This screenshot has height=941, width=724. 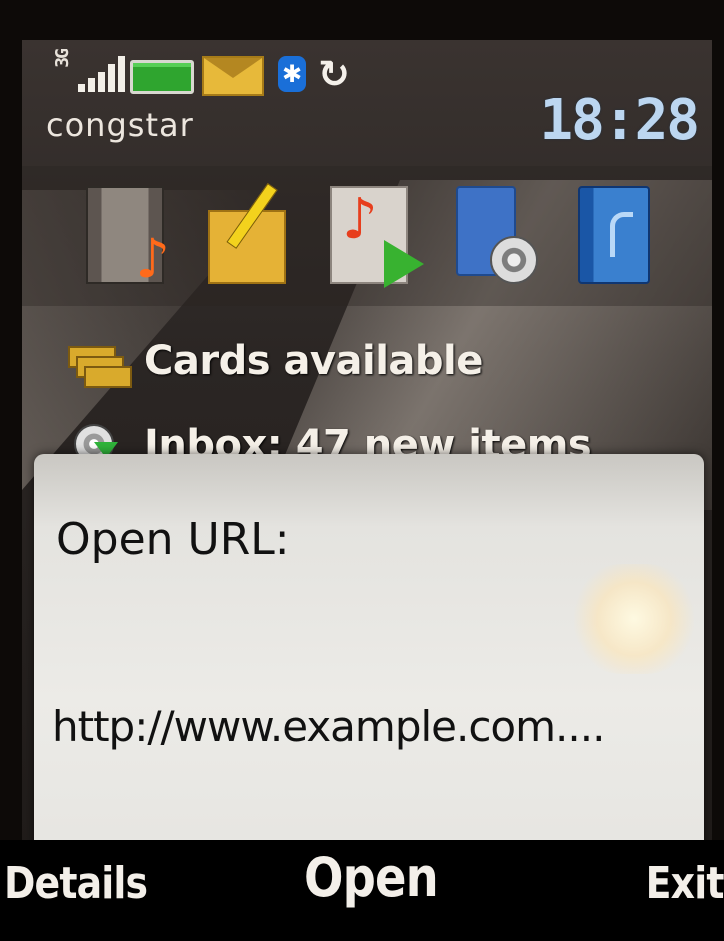 I want to click on battery-icon, so click(x=162, y=77).